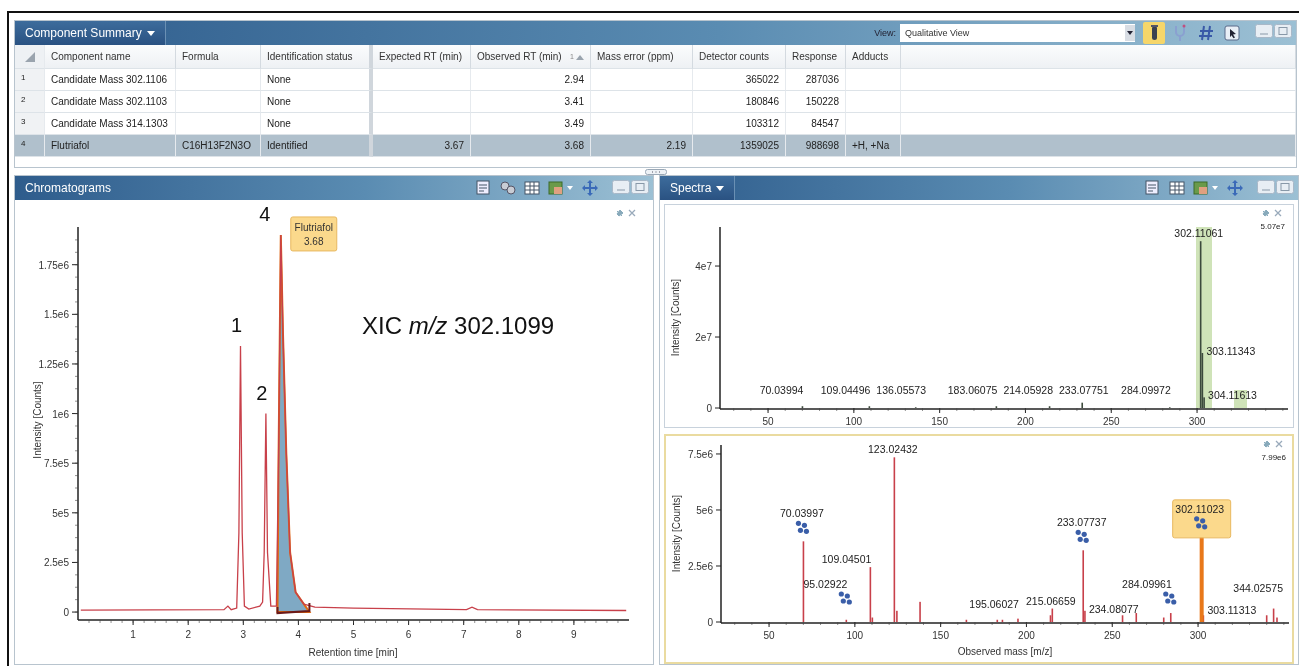  What do you see at coordinates (574, 101) in the screenshot?
I see `table-cell: 3.41` at bounding box center [574, 101].